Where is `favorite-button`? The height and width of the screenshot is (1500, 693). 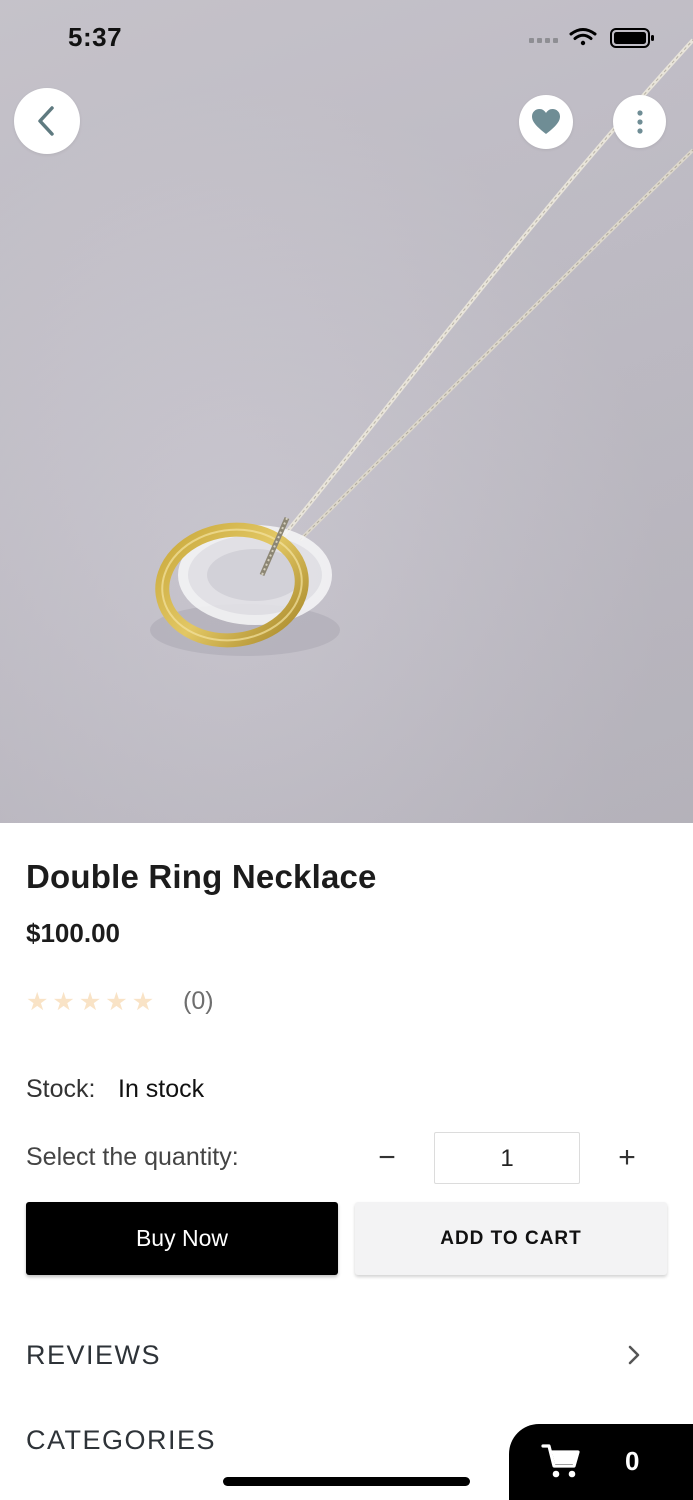 favorite-button is located at coordinates (546, 122).